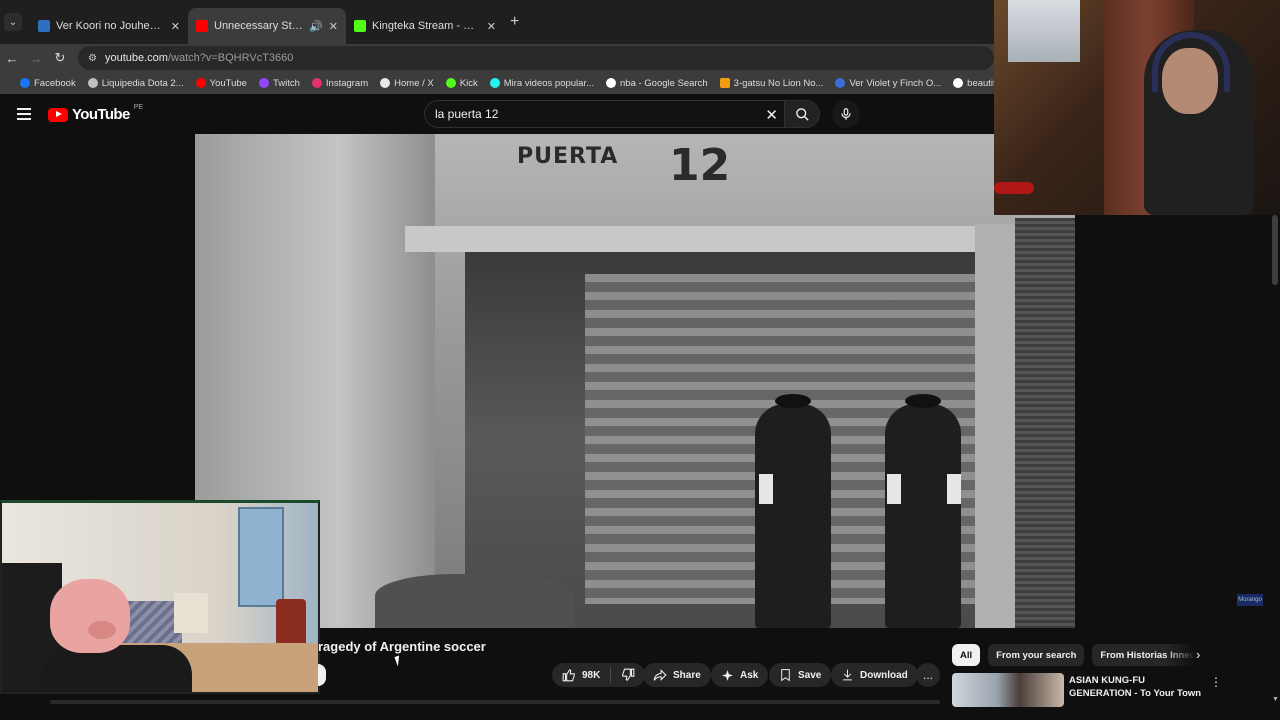  I want to click on chip-all: All, so click(966, 655).